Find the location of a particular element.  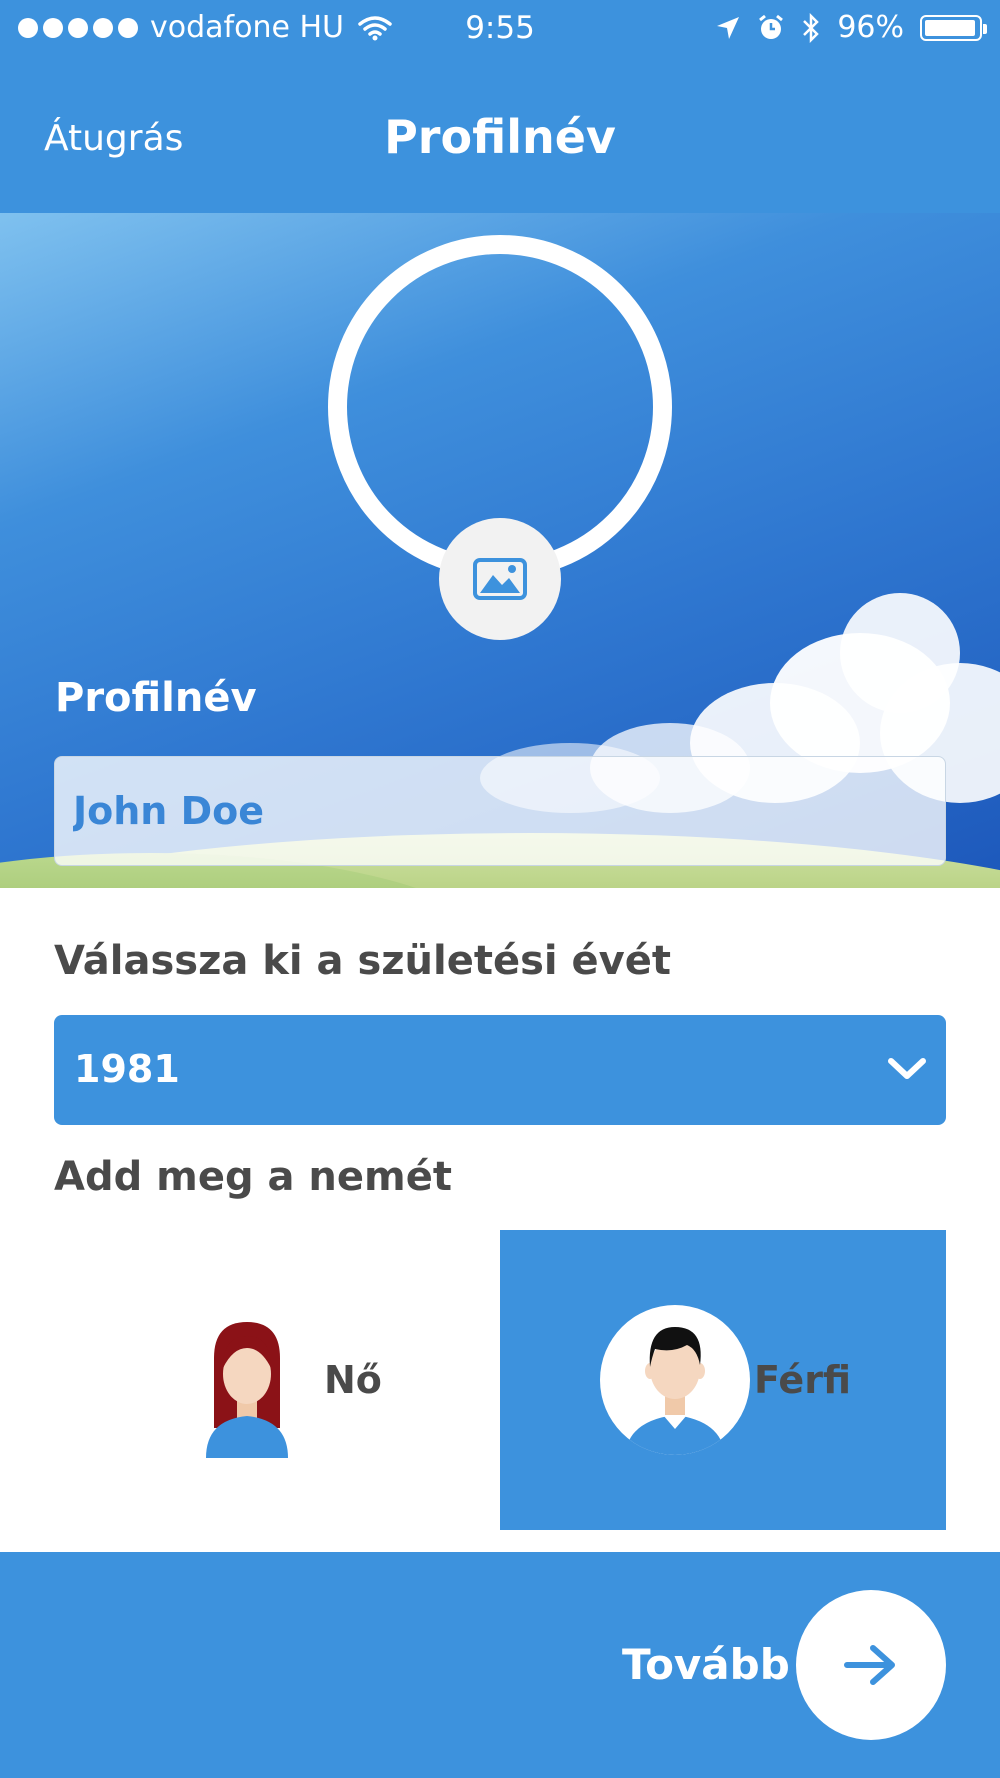

battery-icon is located at coordinates (953, 27).